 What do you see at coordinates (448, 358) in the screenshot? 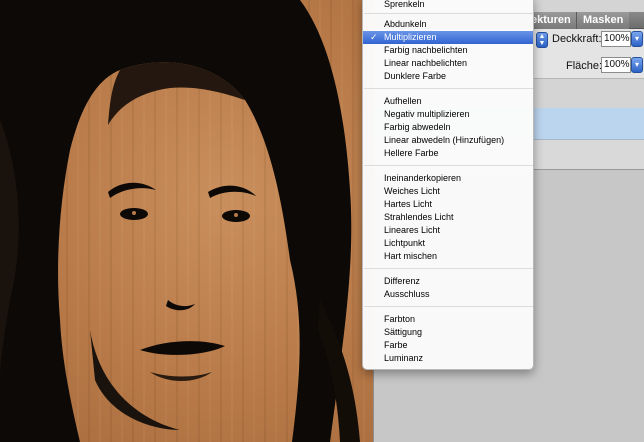
I see `menu-item-luminanz: Luminanz` at bounding box center [448, 358].